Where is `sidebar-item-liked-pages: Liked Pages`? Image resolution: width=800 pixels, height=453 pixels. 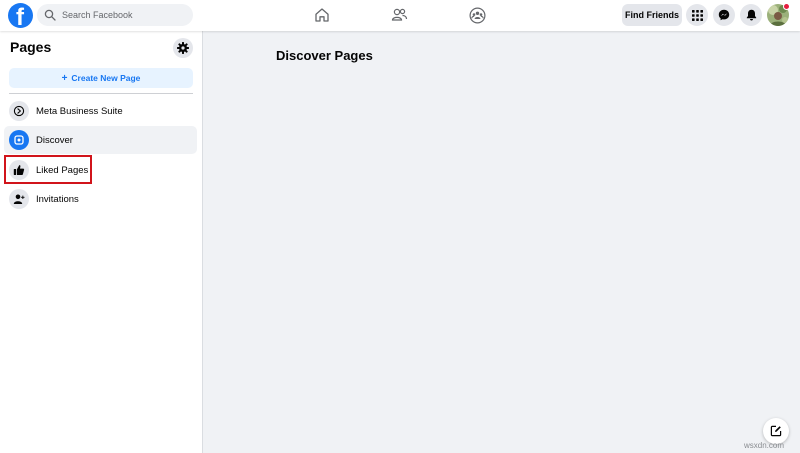
sidebar-item-liked-pages: Liked Pages is located at coordinates (100, 170).